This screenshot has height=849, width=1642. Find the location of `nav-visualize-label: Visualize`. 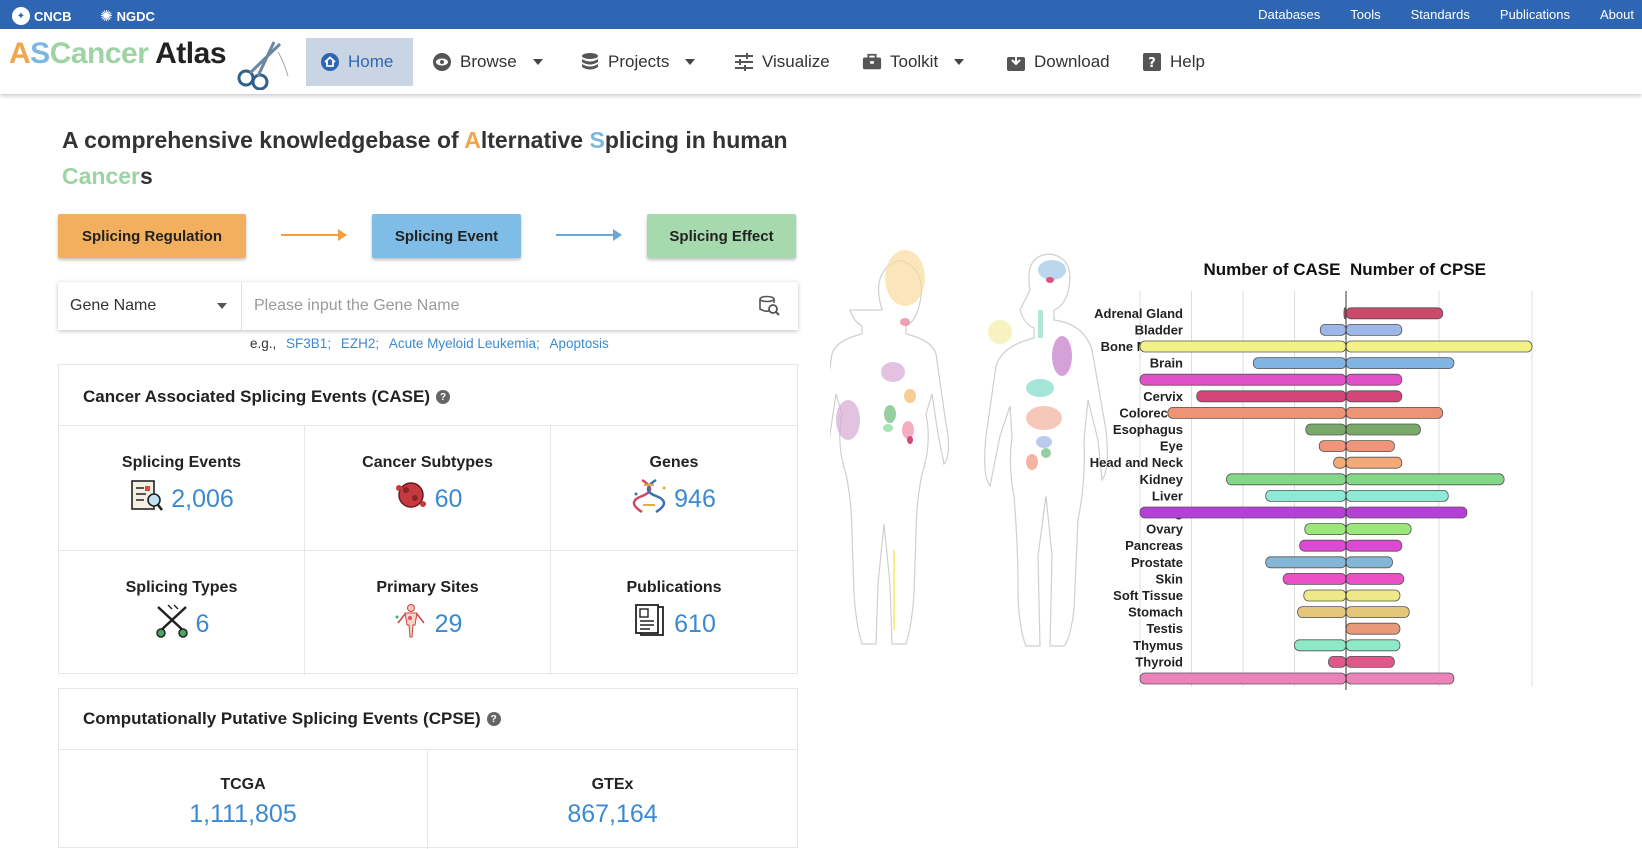

nav-visualize-label: Visualize is located at coordinates (796, 61).